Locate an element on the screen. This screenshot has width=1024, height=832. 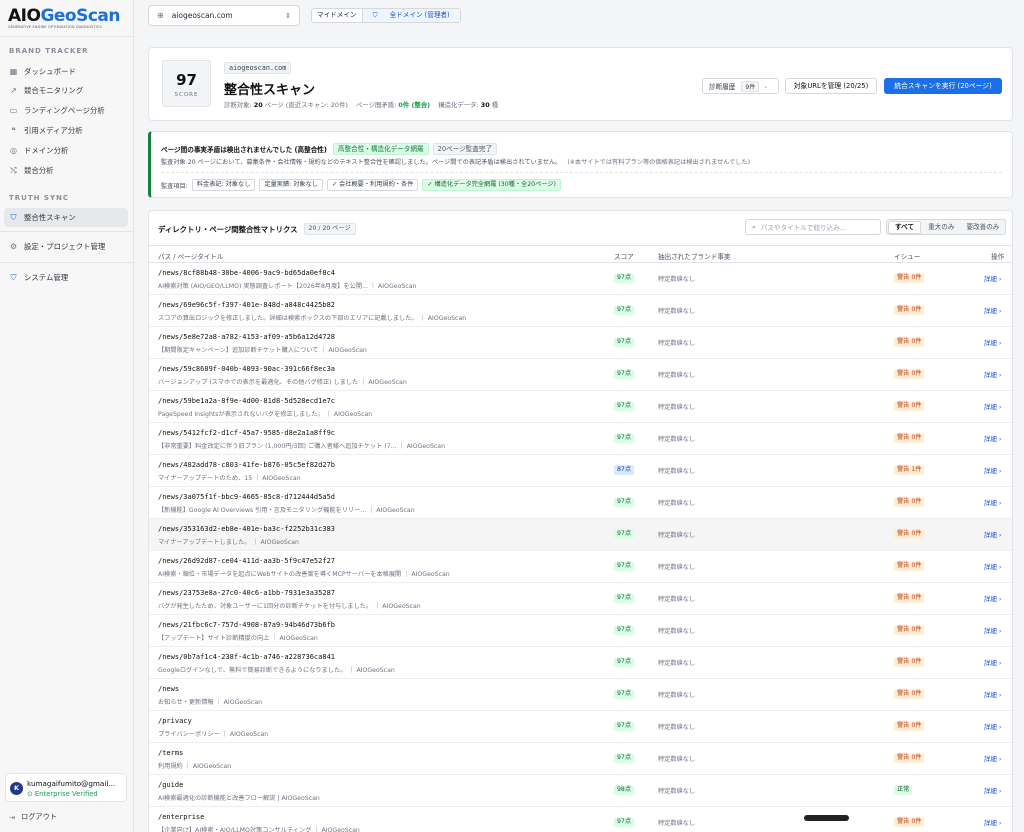
audit-items-label: 監査項目: is located at coordinates (174, 186).